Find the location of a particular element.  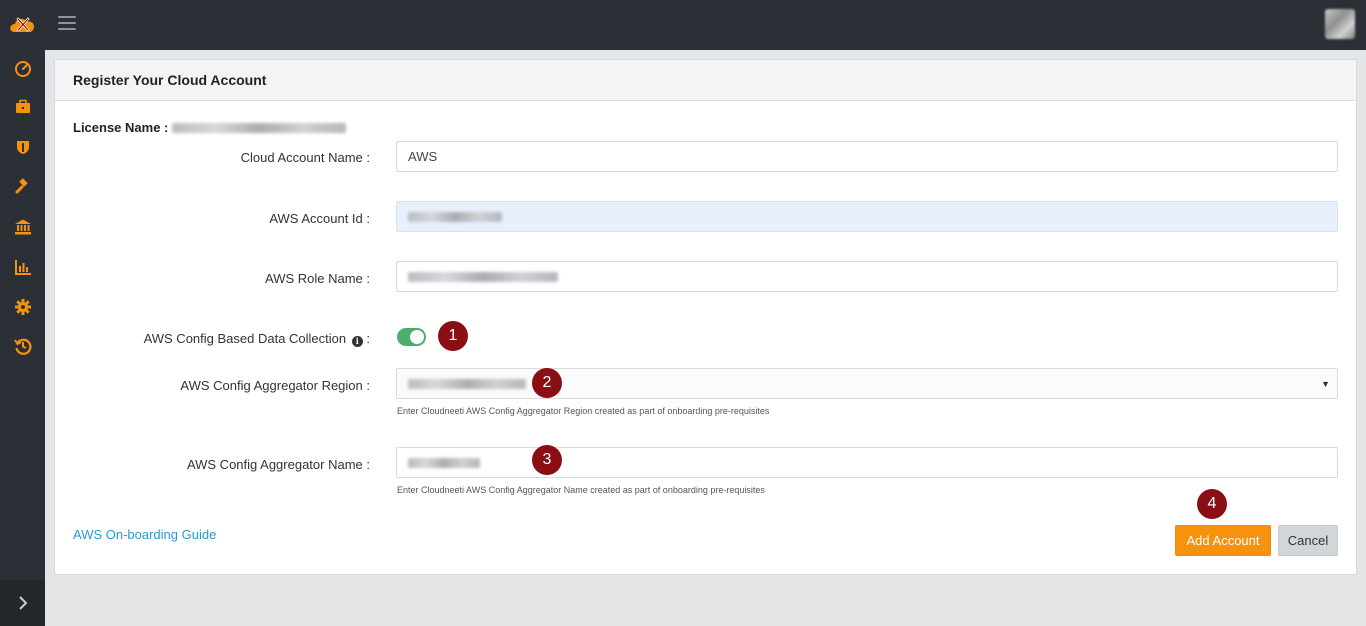

aggregator-name-label: AWS Config Aggregator Name : is located at coordinates (278, 464).